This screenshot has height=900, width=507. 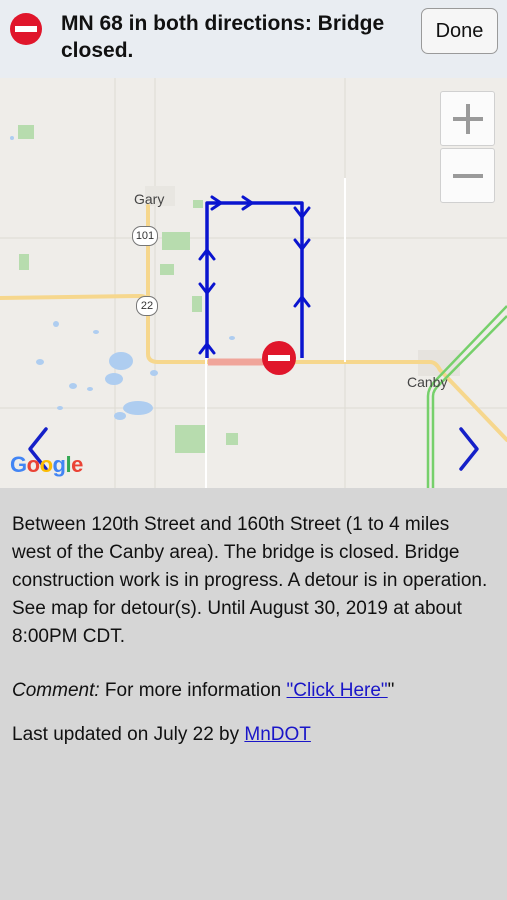 I want to click on zoom-out-button, so click(x=467, y=175).